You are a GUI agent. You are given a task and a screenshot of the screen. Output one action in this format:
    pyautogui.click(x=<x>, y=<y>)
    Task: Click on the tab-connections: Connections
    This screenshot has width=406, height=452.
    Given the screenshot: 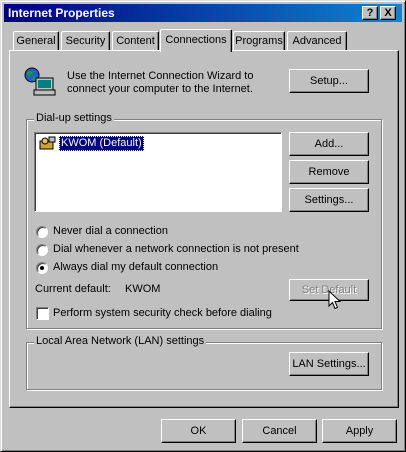 What is the action you would take?
    pyautogui.click(x=196, y=40)
    